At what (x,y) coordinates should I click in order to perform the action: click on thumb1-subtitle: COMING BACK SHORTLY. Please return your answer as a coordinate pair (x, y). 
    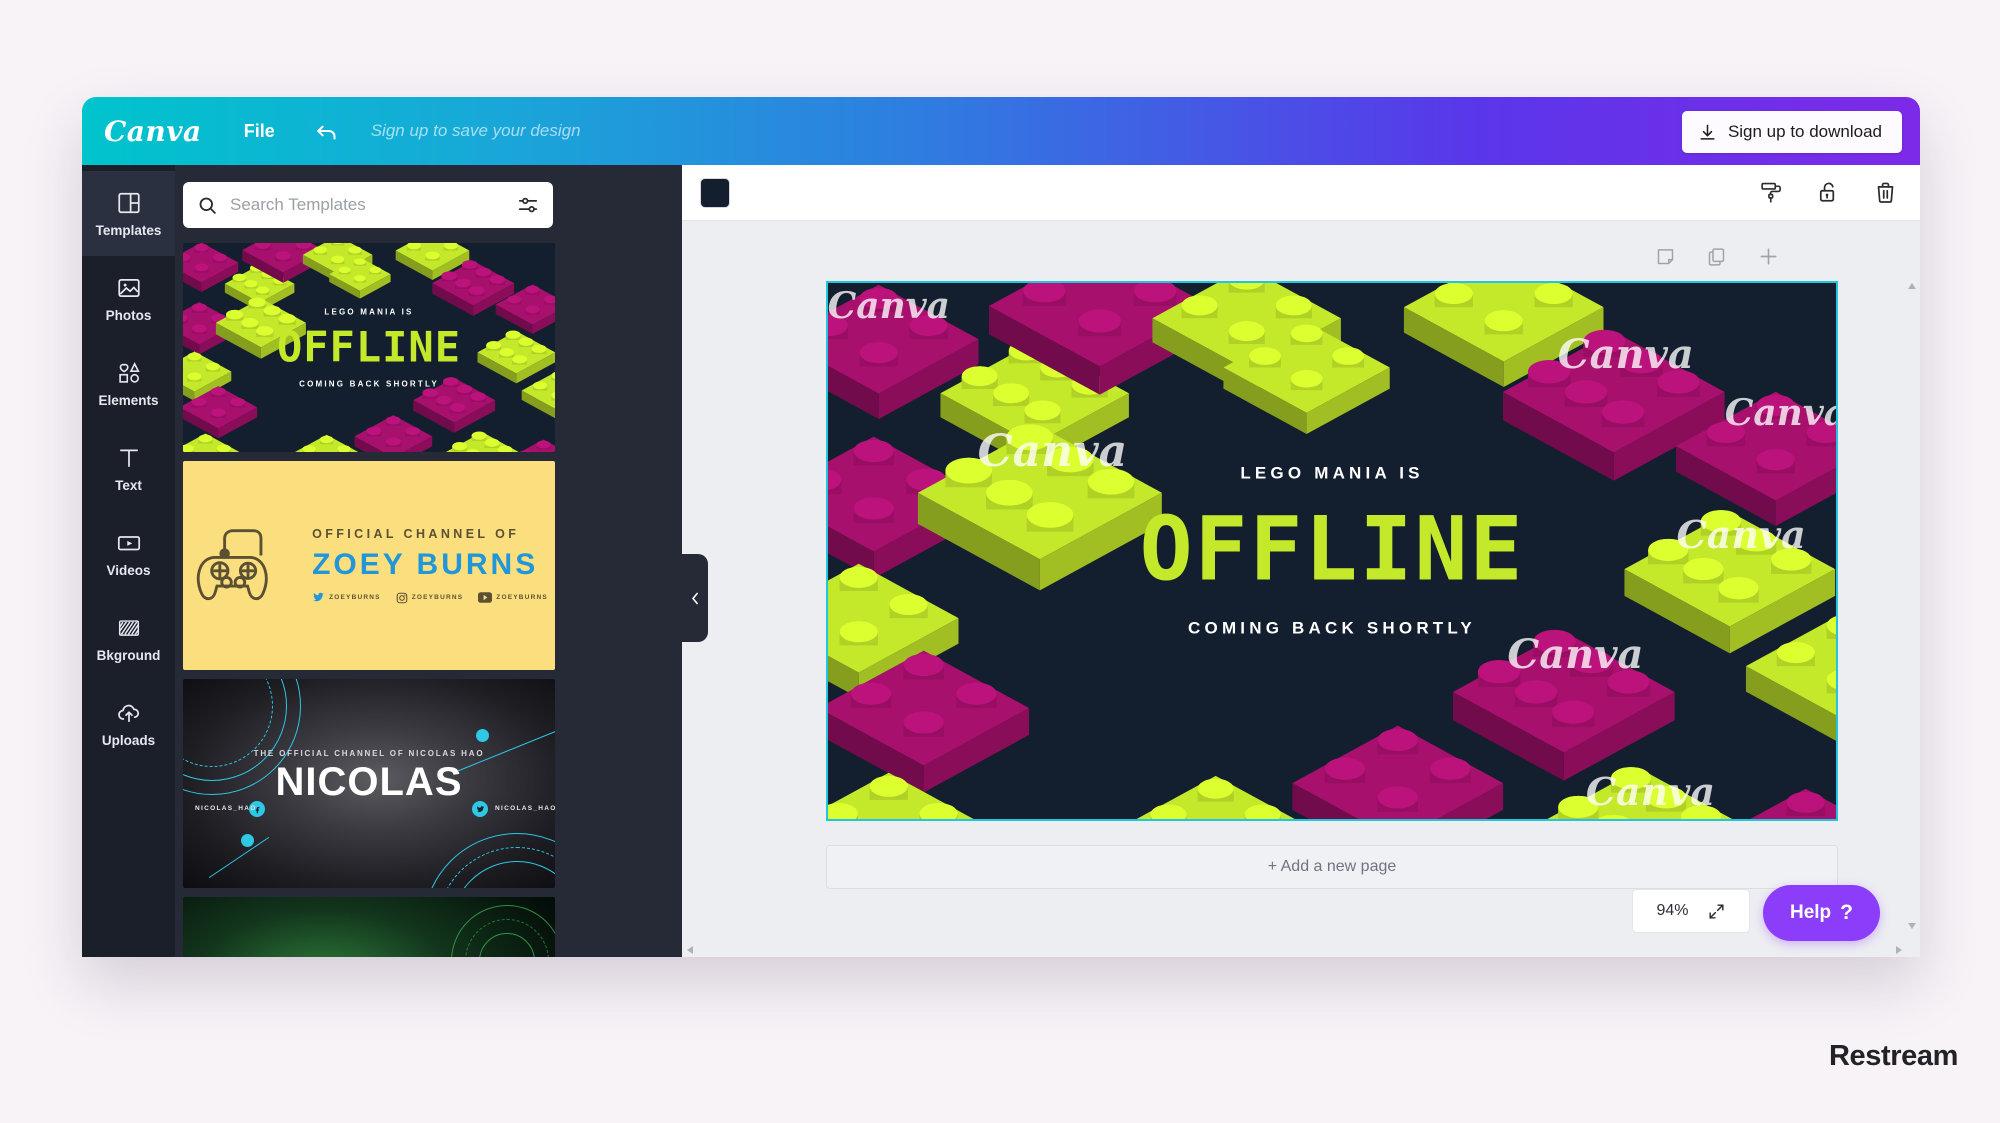
    Looking at the image, I should click on (369, 383).